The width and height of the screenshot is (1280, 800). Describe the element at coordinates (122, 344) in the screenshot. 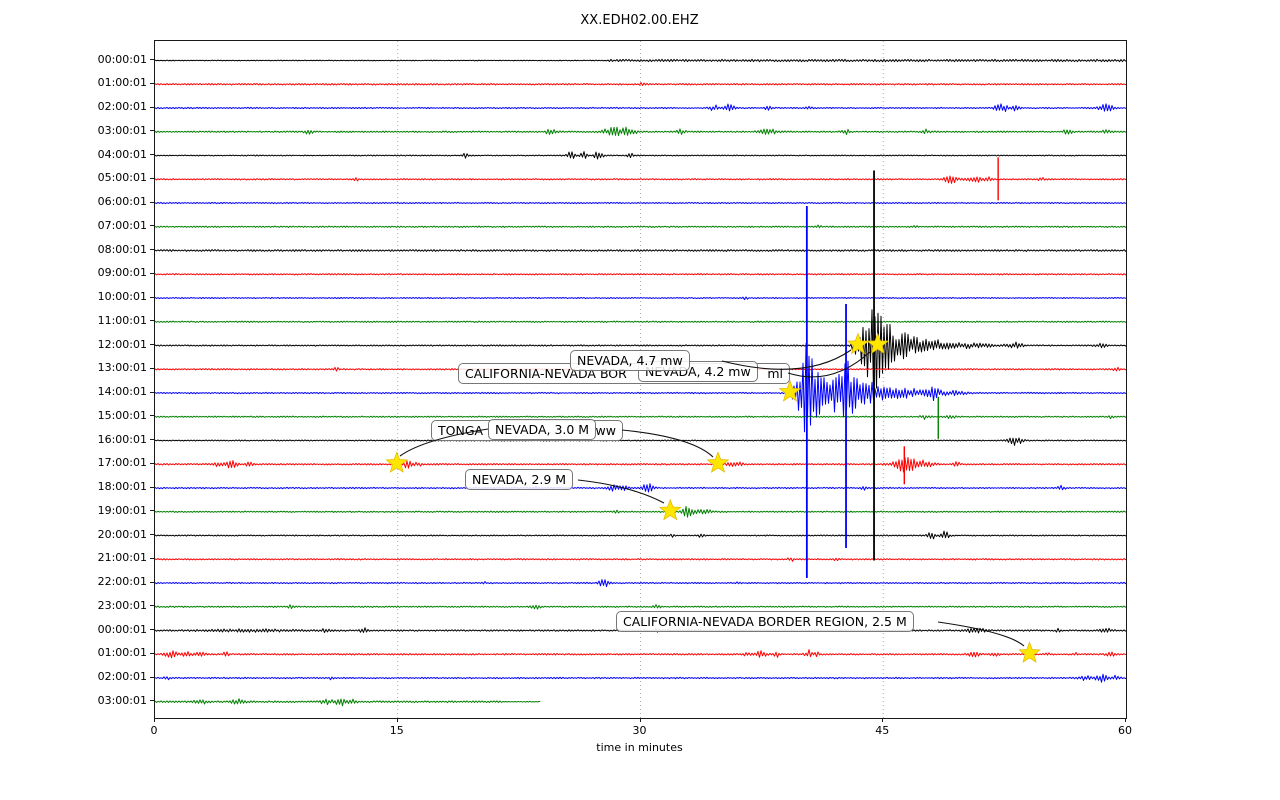

I see `y-tick-label: 12:00:01` at that location.